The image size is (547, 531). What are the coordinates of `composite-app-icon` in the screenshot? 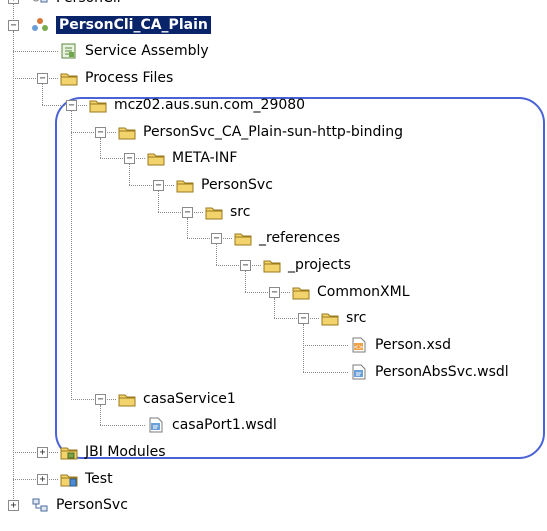 It's located at (40, 25).